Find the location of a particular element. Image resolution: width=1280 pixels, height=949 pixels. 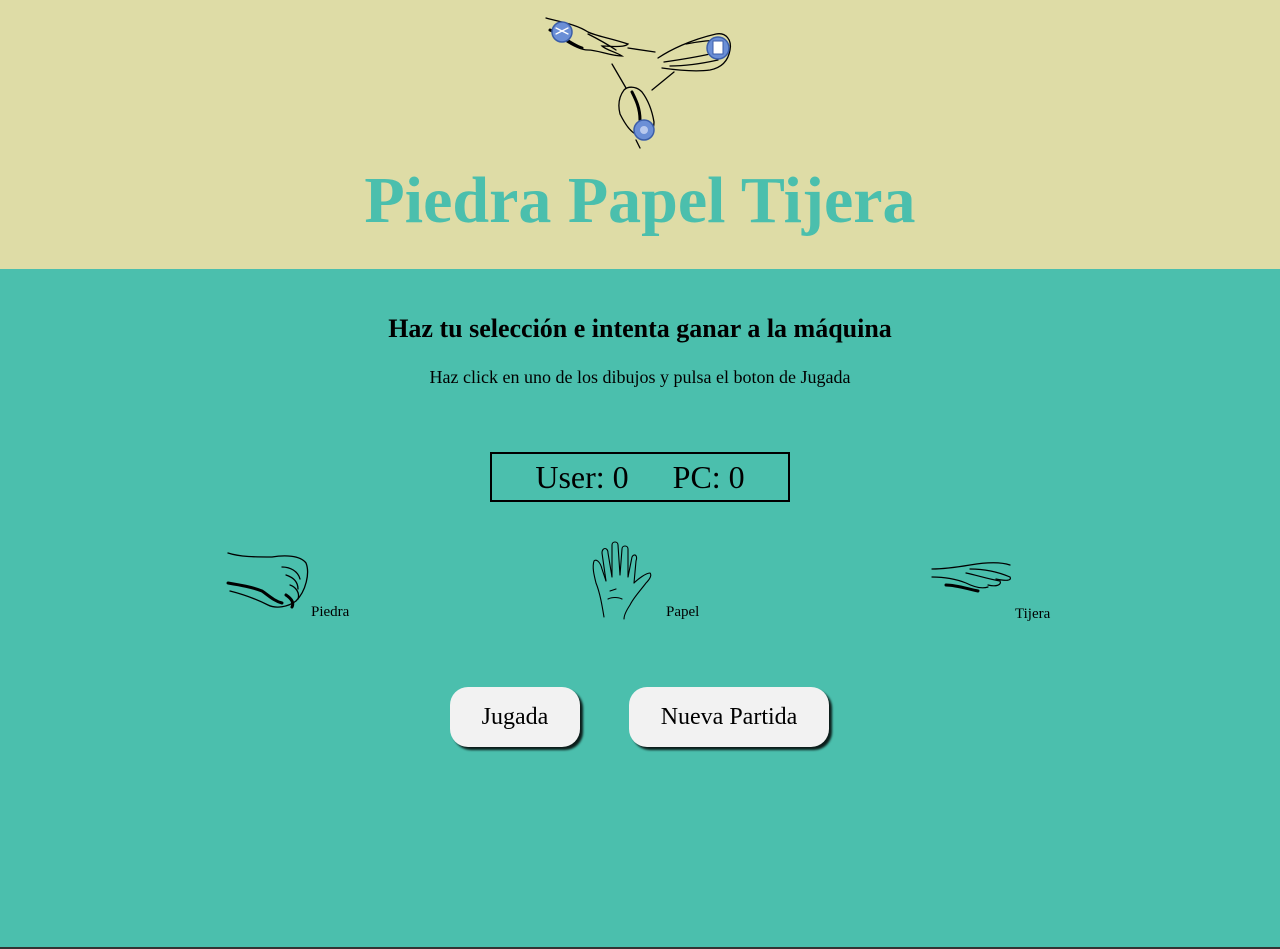

play-button: Jugada is located at coordinates (515, 717).